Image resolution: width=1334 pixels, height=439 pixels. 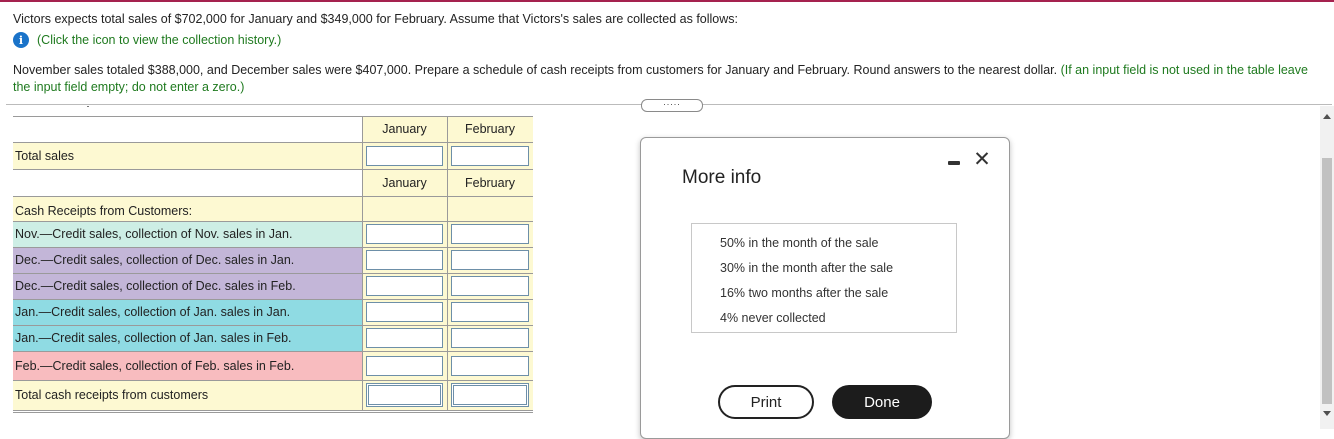 What do you see at coordinates (982, 159) in the screenshot?
I see `close-icon: ✕` at bounding box center [982, 159].